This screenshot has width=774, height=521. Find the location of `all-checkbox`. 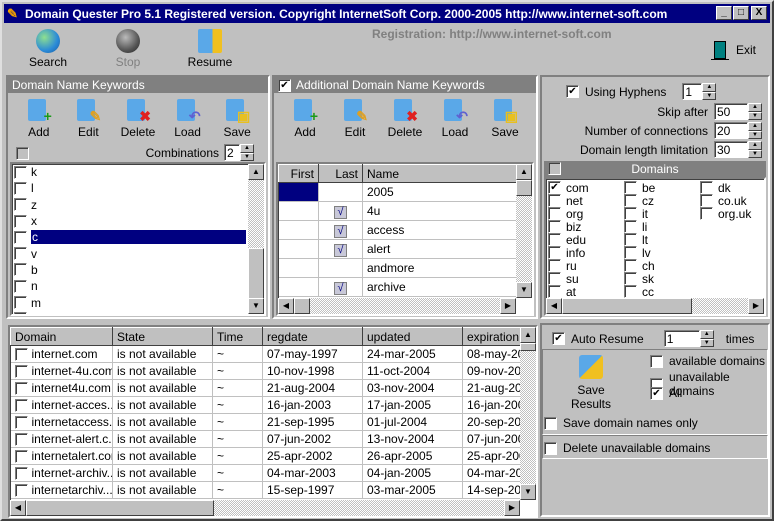

all-checkbox is located at coordinates (656, 393).